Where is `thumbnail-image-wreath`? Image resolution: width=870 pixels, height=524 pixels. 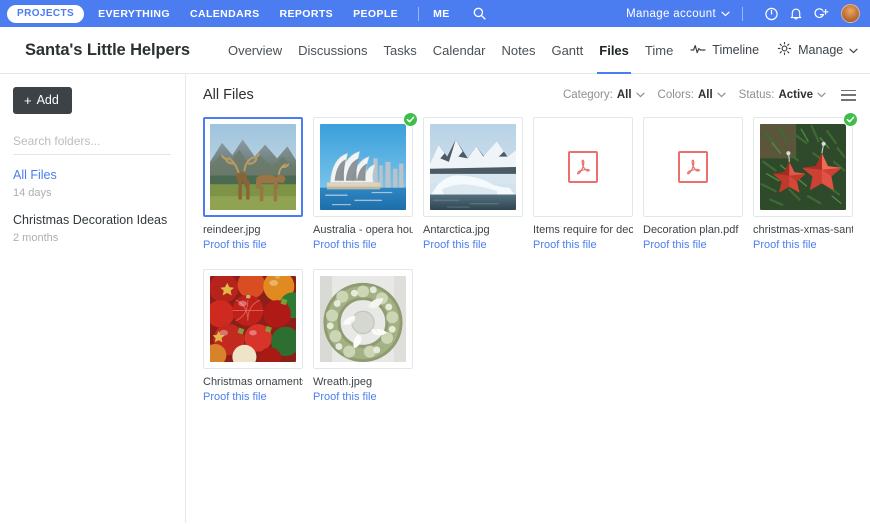 thumbnail-image-wreath is located at coordinates (363, 318).